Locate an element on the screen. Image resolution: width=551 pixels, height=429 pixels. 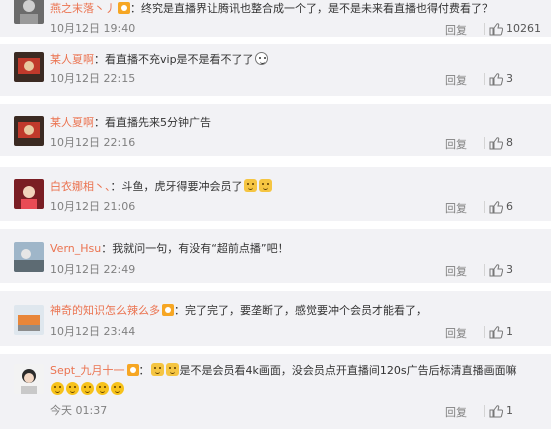
comment-text: ：斗鱼，虎牙得要冲会员了 is located at coordinates (176, 186).